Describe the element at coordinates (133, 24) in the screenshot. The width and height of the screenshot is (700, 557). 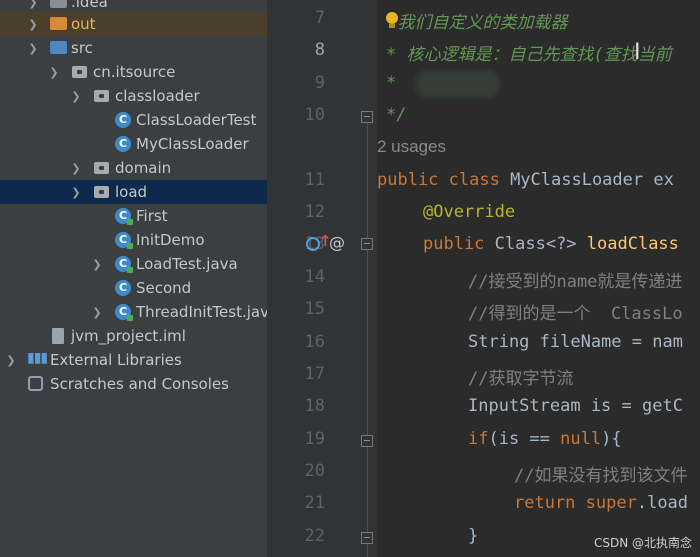
I see `tree-item-out: ❯ out` at that location.